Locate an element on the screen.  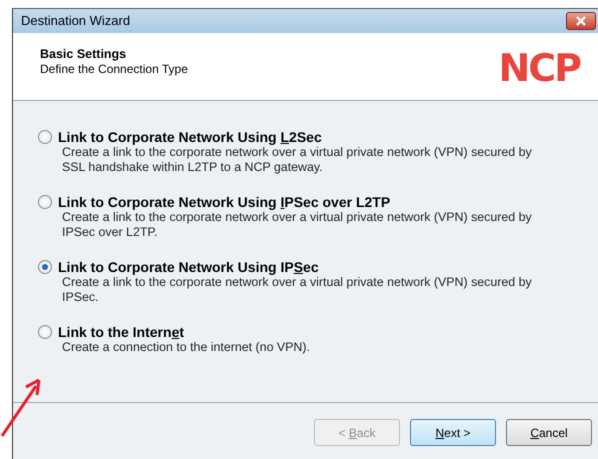
option-description: Create a link to the corporate network over a virtual private network (VPN) secured by IPSec over L2TP. is located at coordinates (297, 225).